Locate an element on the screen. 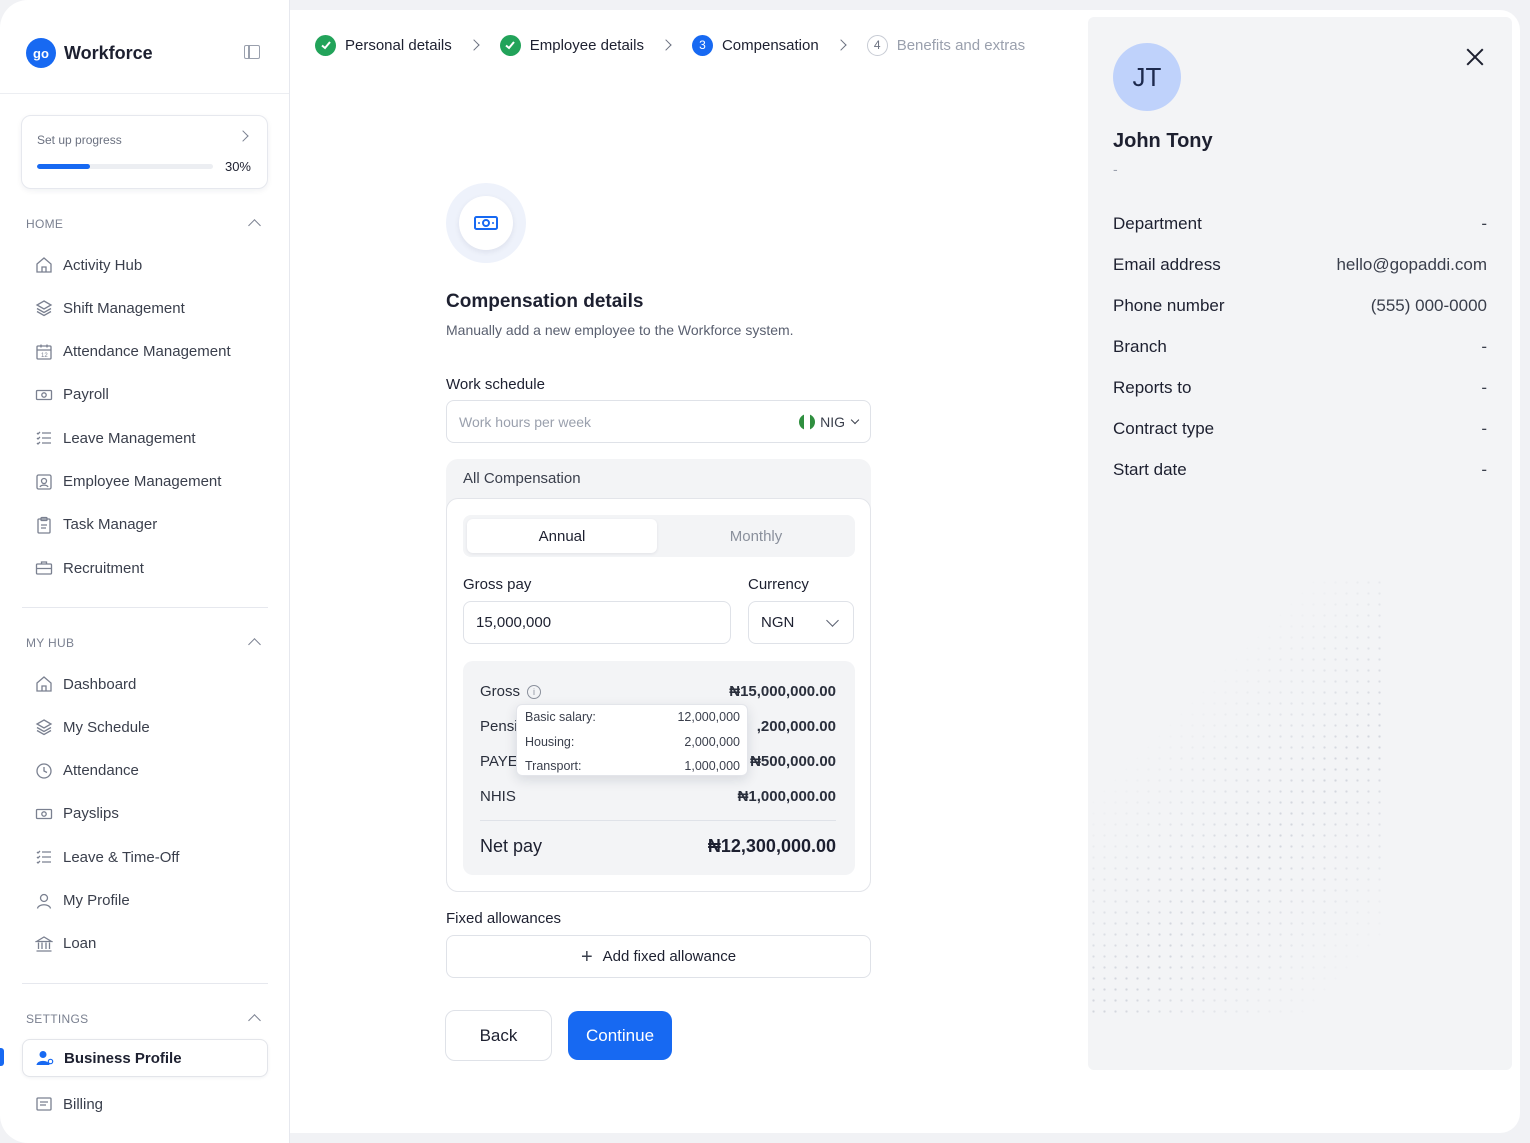  step-label: Personal details is located at coordinates (398, 45).